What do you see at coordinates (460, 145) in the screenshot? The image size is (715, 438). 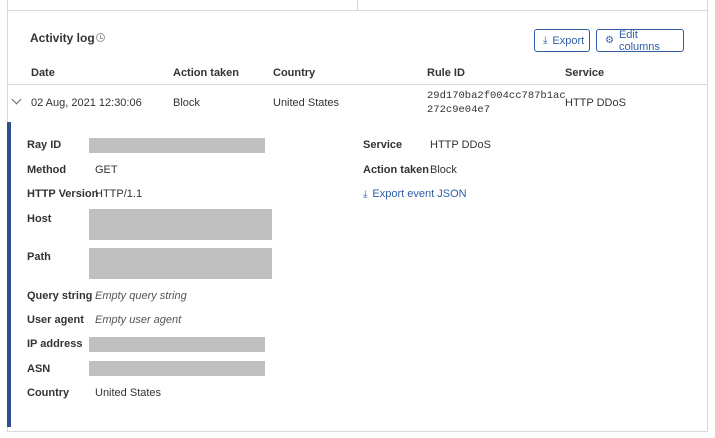 I see `detail-value-service: HTTP DDoS` at bounding box center [460, 145].